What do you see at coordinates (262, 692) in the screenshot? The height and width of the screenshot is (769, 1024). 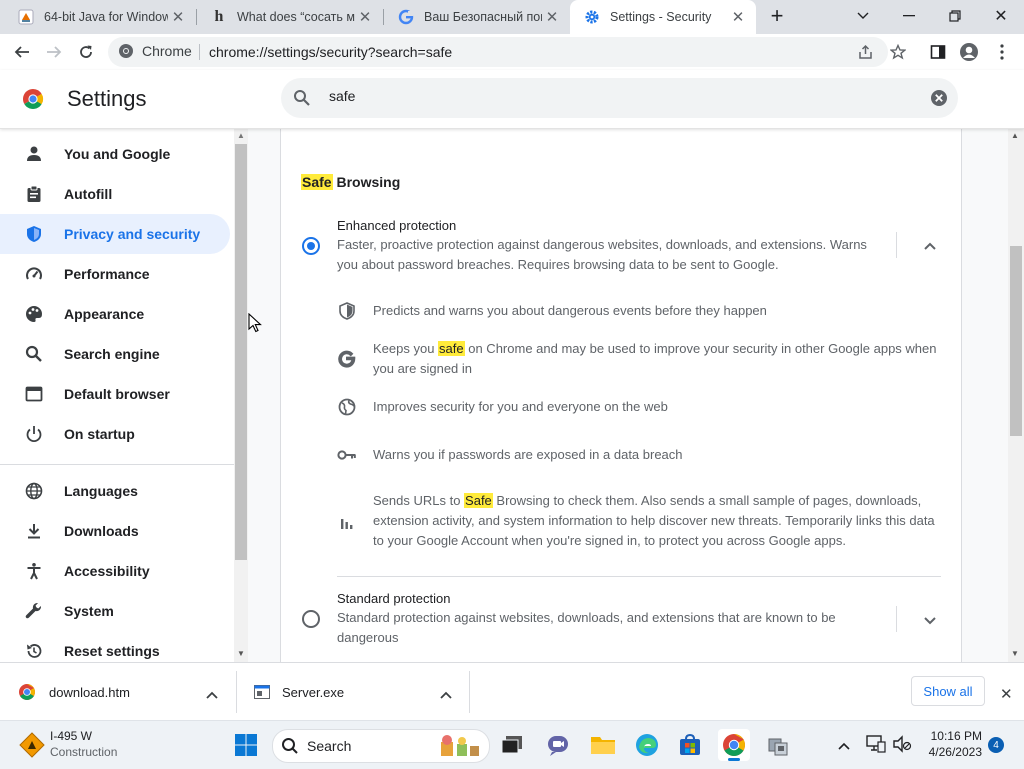 I see `exe-icon` at bounding box center [262, 692].